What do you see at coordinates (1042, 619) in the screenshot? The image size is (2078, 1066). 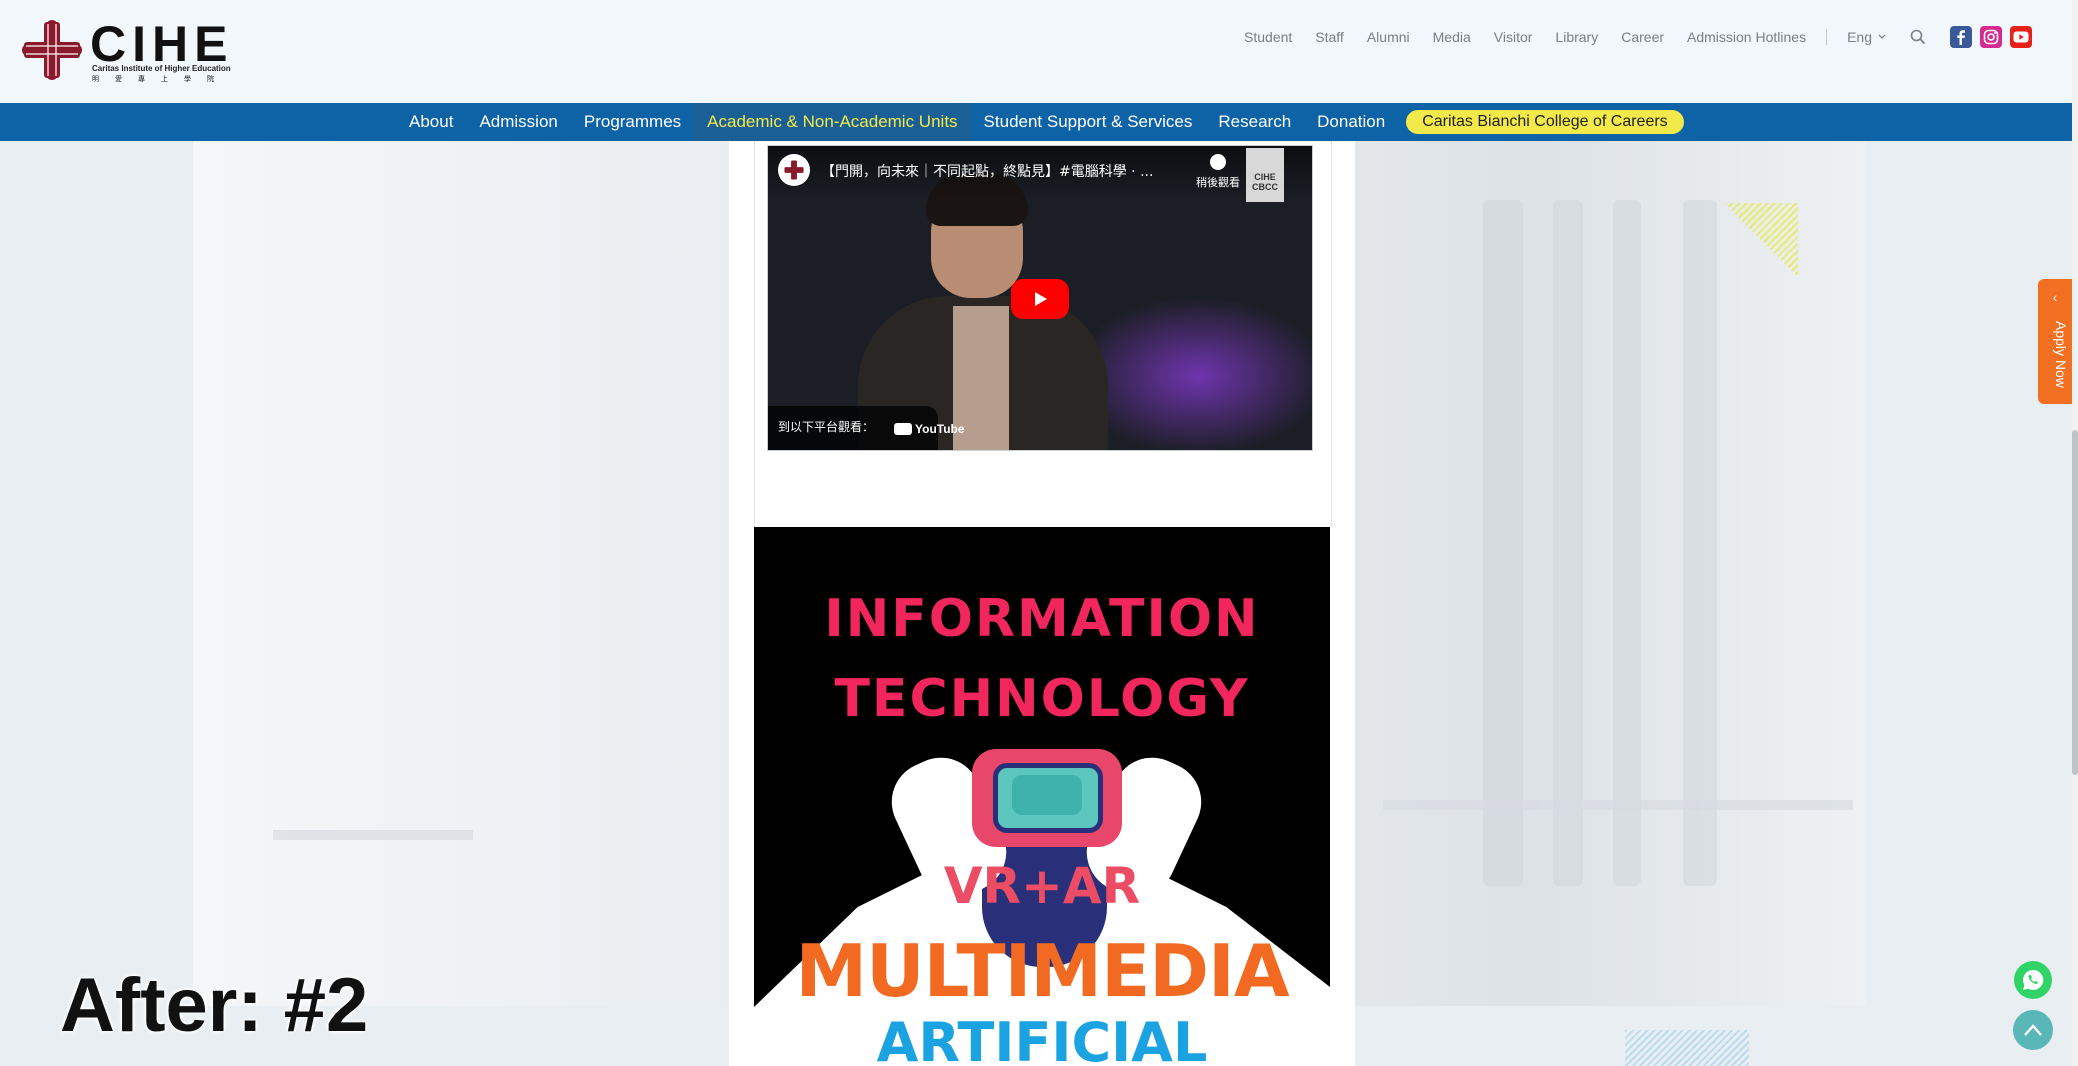 I see `poster-line-information: INFORMATION` at bounding box center [1042, 619].